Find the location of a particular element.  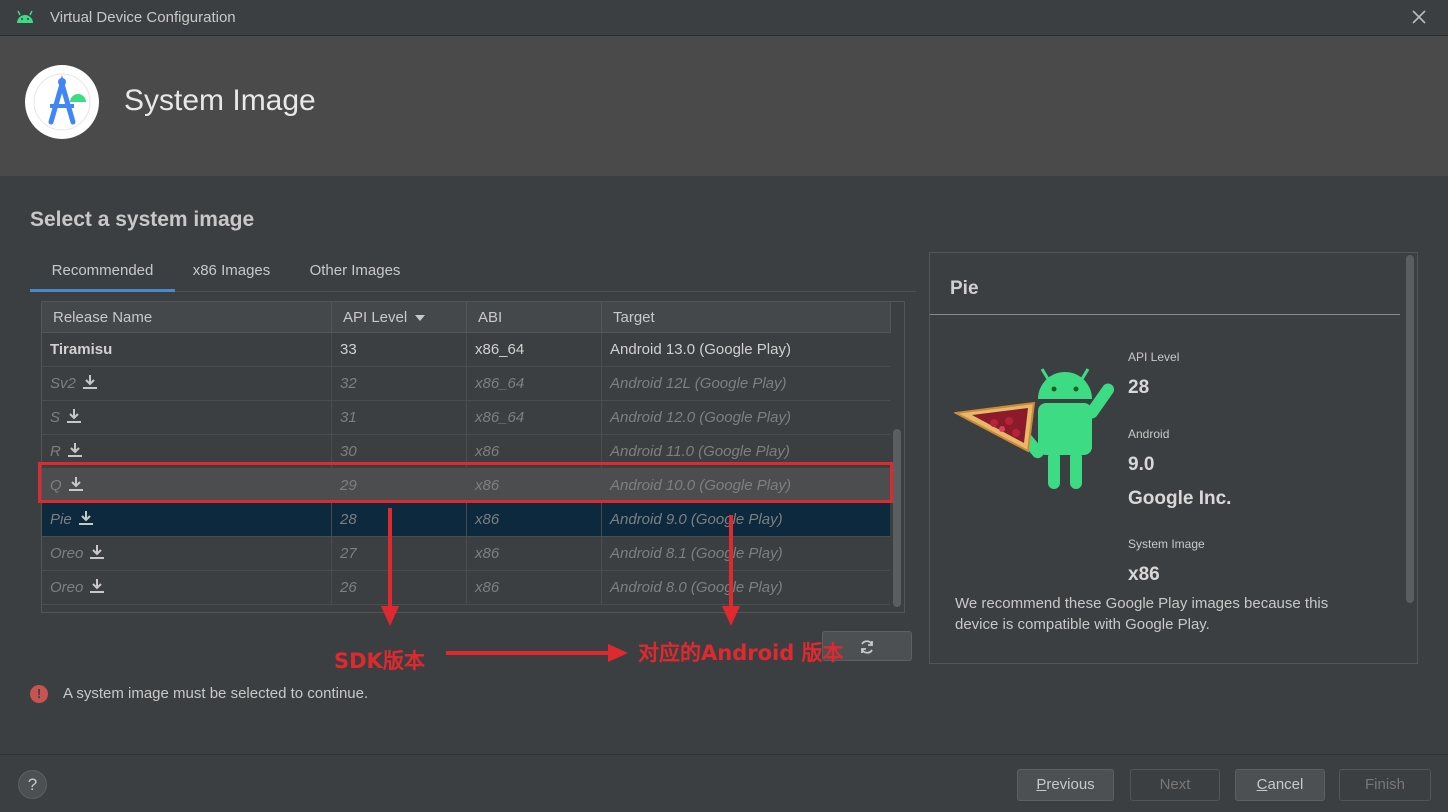

release-name-cell: S is located at coordinates (187, 417).